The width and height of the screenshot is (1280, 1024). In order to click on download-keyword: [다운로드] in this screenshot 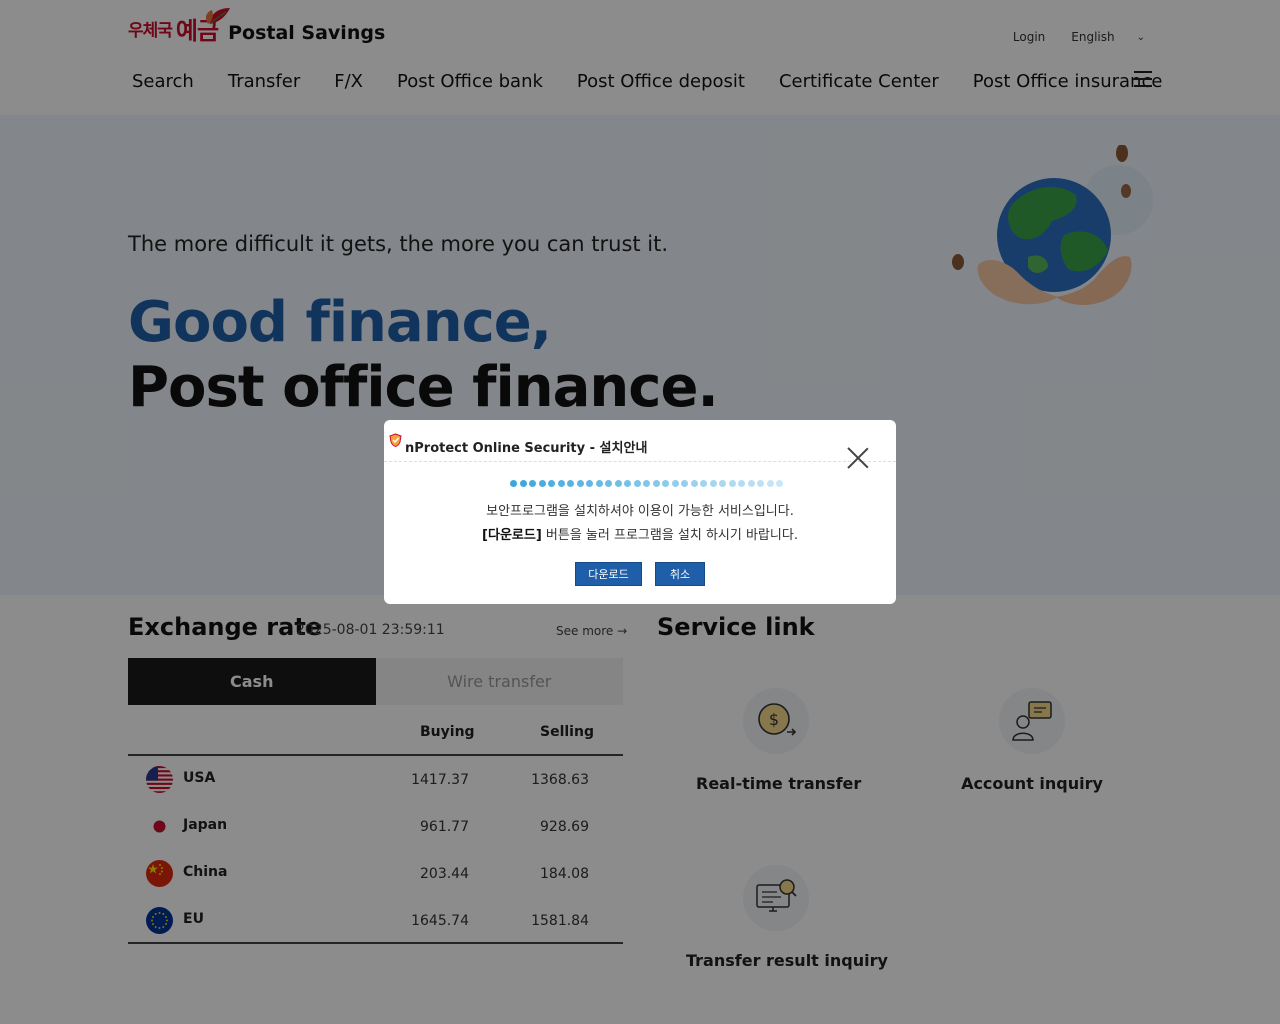, I will do `click(512, 535)`.